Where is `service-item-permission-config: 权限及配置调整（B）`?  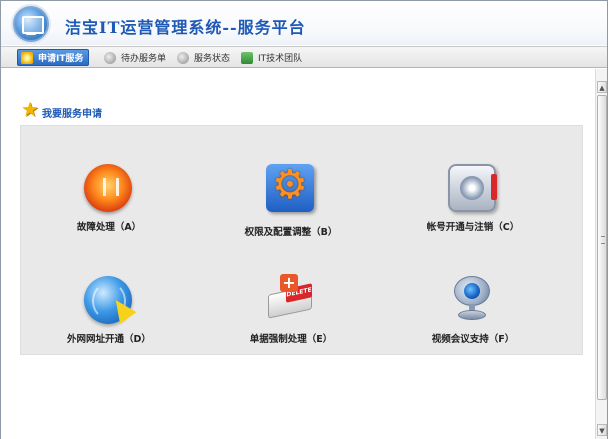
service-item-permission-config: 权限及配置调整（B） is located at coordinates (291, 203).